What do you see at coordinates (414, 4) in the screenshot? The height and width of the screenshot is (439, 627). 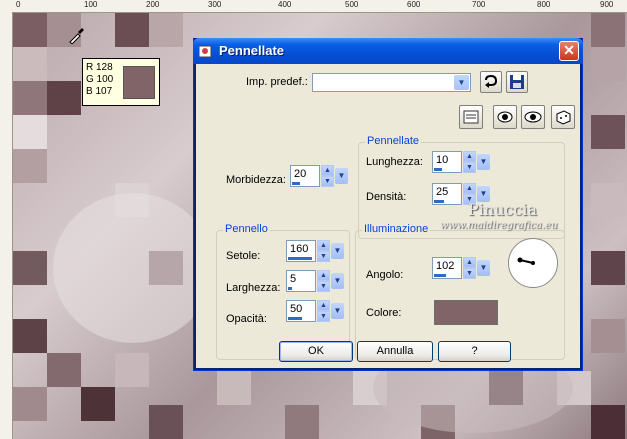 I see `ruler-label: 600` at bounding box center [414, 4].